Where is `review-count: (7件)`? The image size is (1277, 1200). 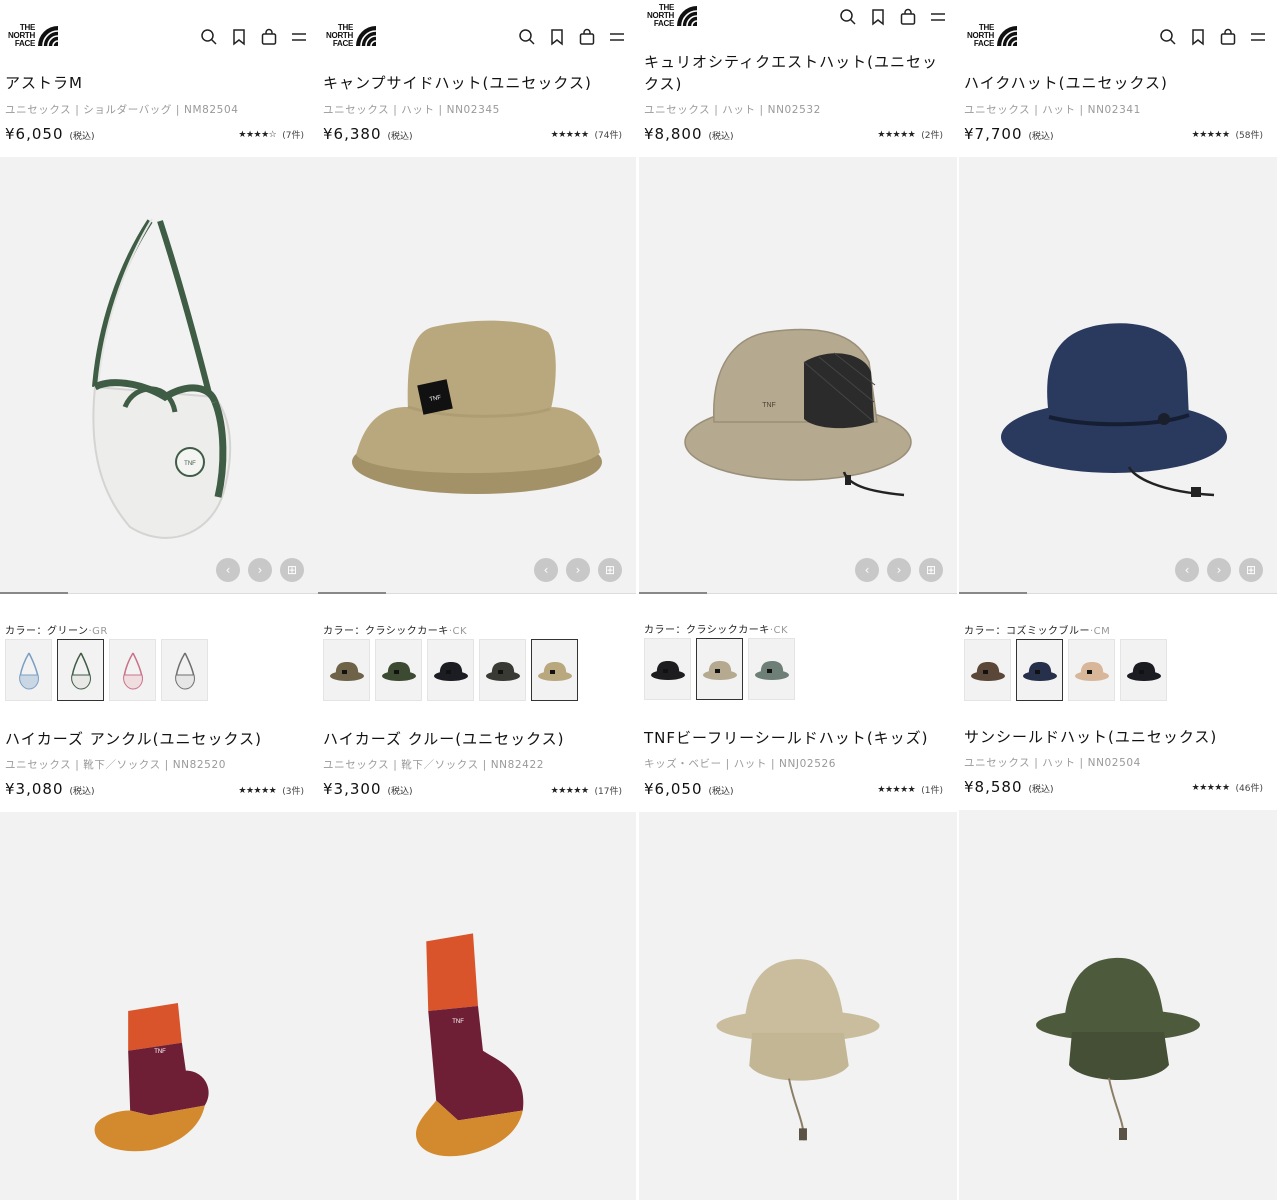 review-count: (7件) is located at coordinates (293, 136).